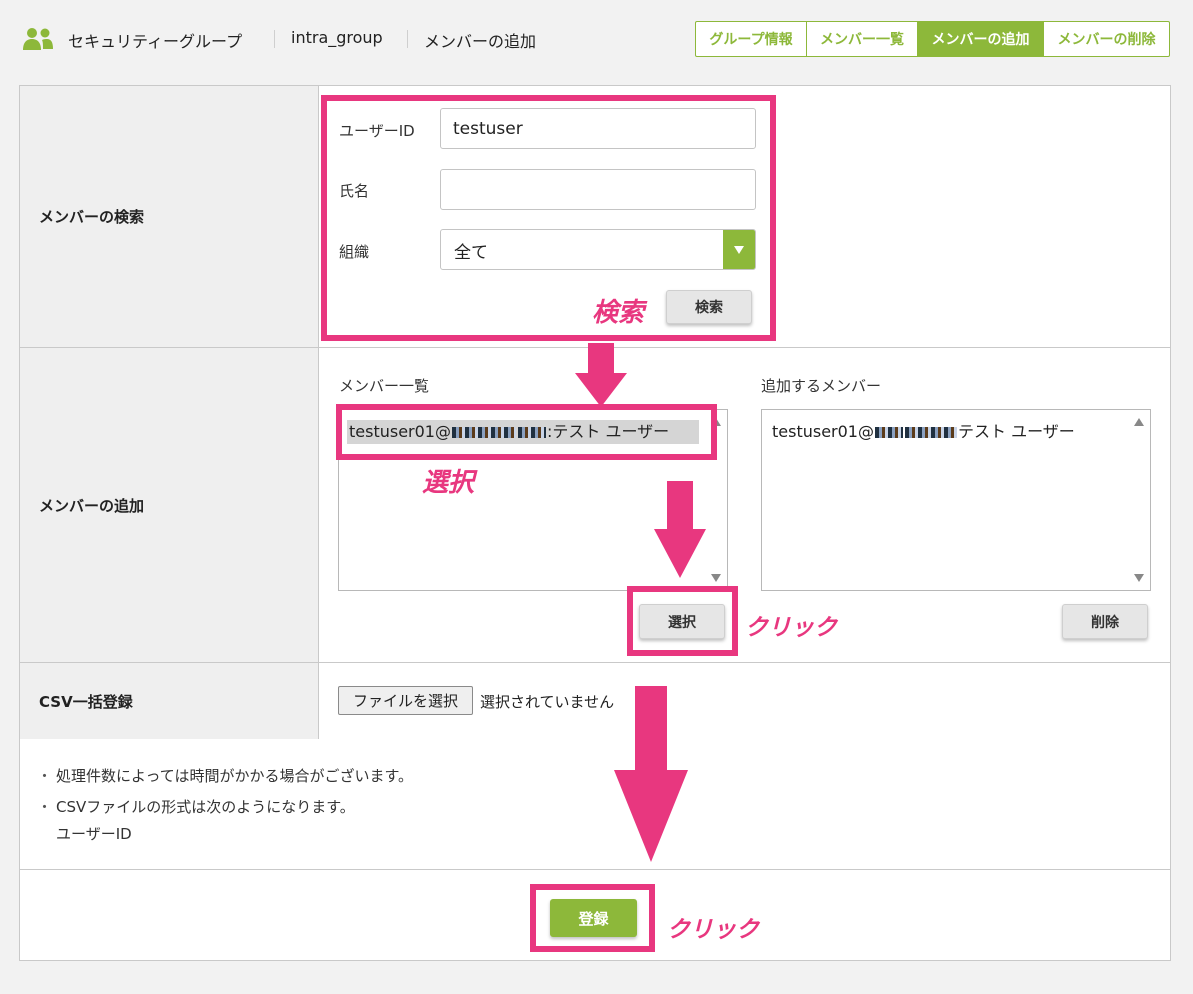 The height and width of the screenshot is (994, 1193). I want to click on tab-delete-member: メンバーの削除, so click(1106, 39).